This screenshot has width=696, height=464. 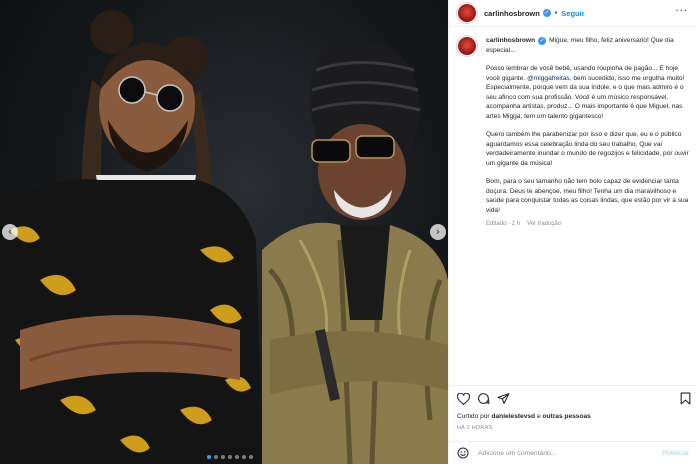 What do you see at coordinates (566, 416) in the screenshot?
I see `liked-others-link: outras pessoas` at bounding box center [566, 416].